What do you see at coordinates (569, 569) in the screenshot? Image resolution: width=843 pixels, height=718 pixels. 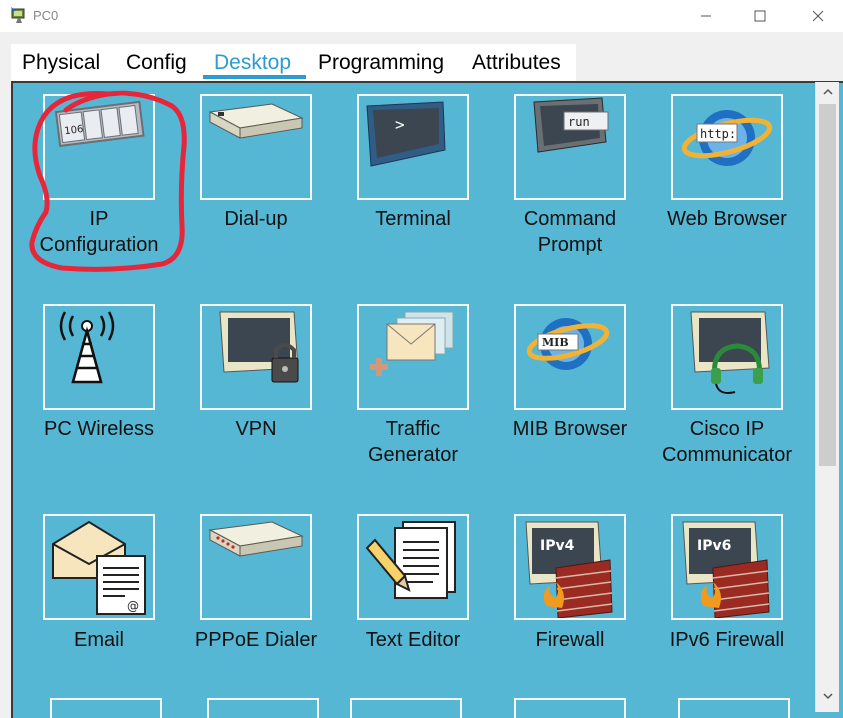 I see `firewall-icon: IPv4` at bounding box center [569, 569].